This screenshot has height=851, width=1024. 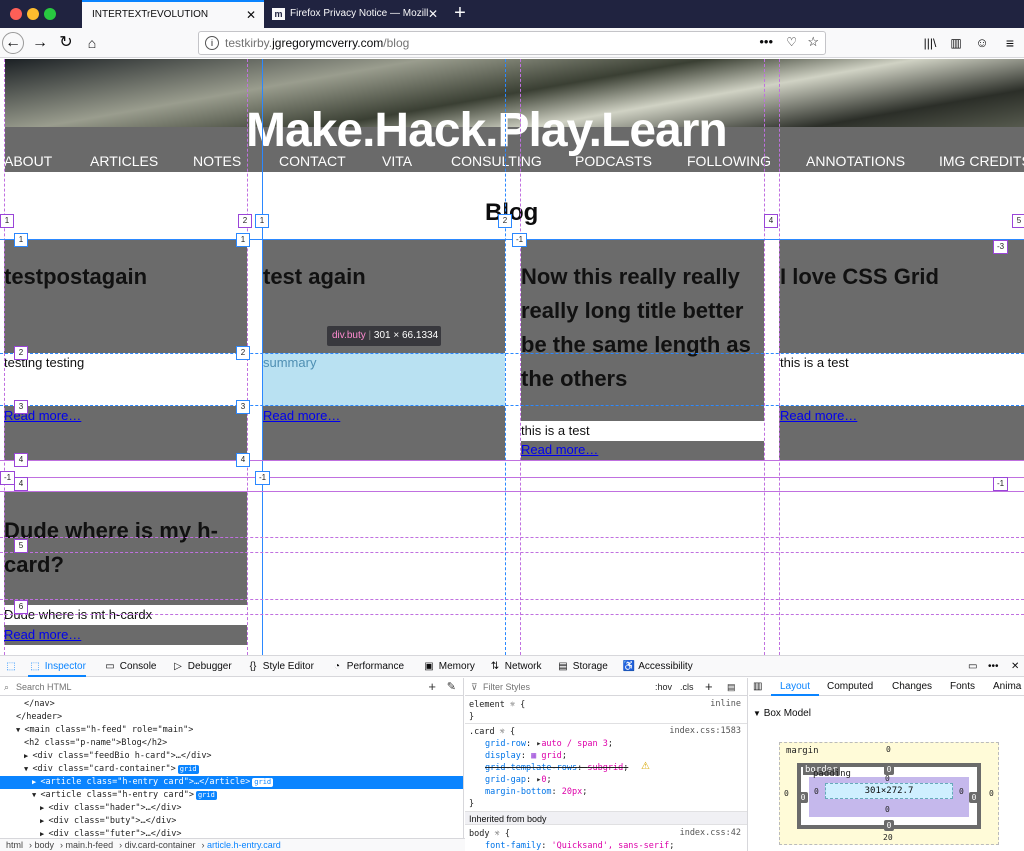 What do you see at coordinates (496, 161) in the screenshot?
I see `nav-consulting: CONSULTING` at bounding box center [496, 161].